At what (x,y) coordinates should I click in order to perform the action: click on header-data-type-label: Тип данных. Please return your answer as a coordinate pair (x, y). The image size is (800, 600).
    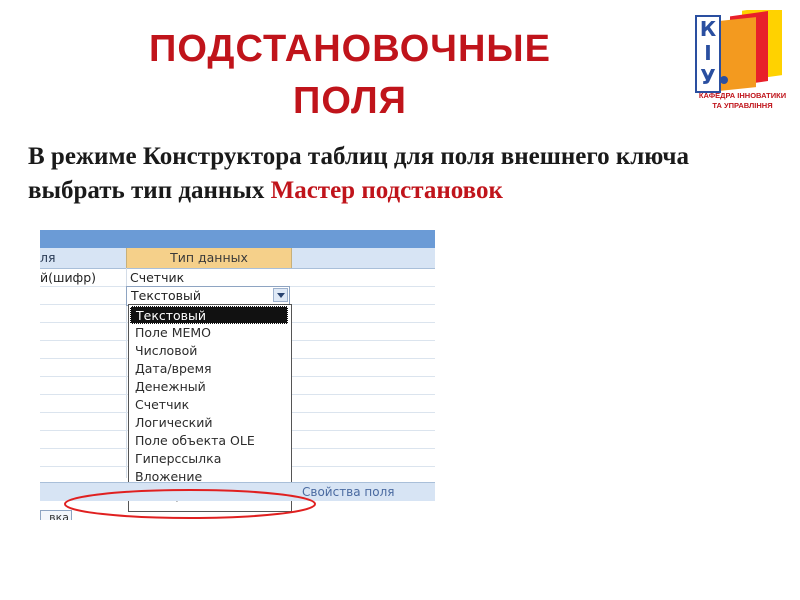
    Looking at the image, I should click on (209, 257).